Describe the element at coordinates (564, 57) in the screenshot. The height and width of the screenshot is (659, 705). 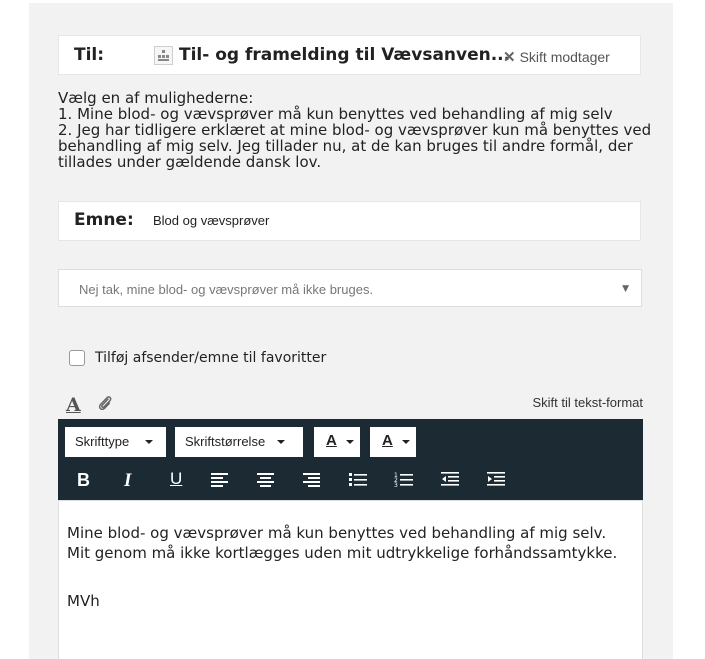
I see `change-recipient-label: Skift modtager` at that location.